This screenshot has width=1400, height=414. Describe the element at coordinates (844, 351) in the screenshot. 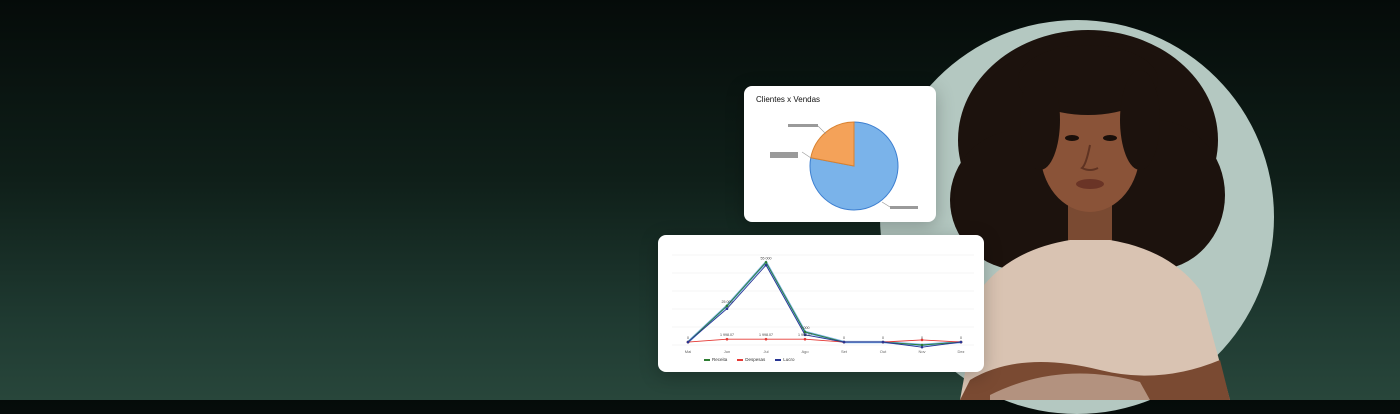

I see `x-tick-label: Set` at that location.